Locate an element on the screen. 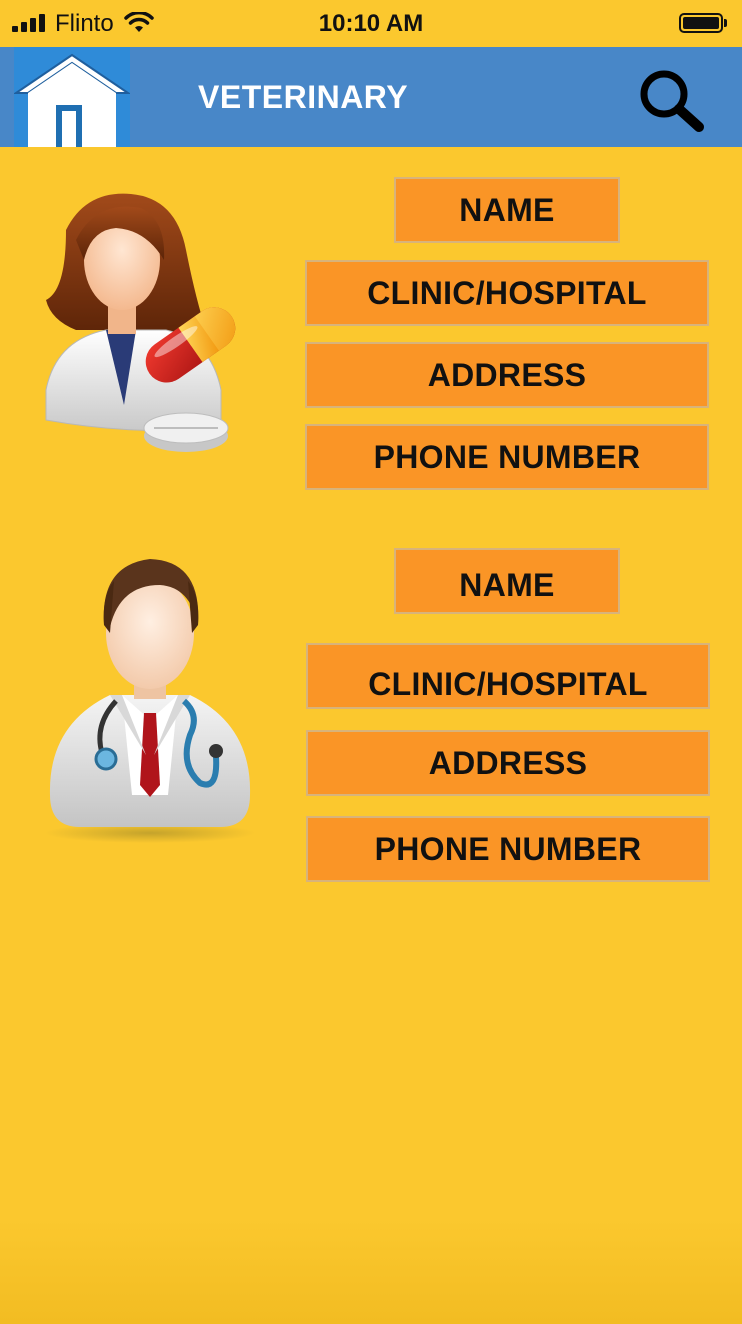 The height and width of the screenshot is (1324, 742). search-icon is located at coordinates (672, 101).